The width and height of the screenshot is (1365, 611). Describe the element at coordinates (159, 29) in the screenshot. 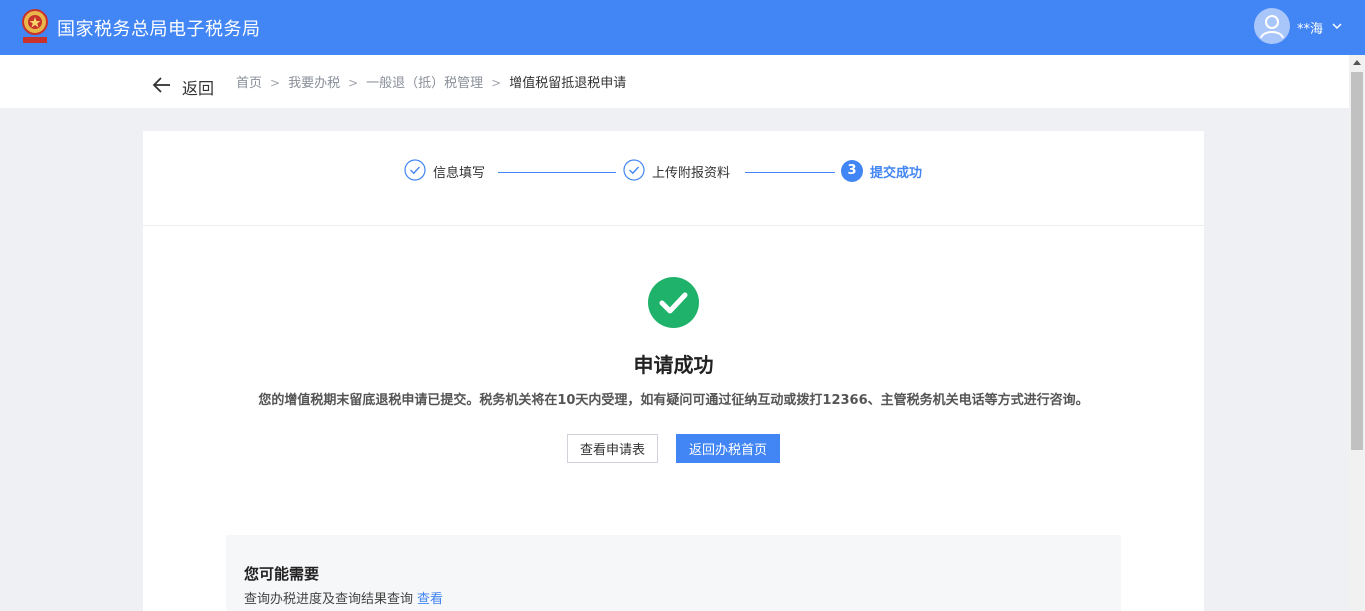

I see `app-title: 国家税务总局电子税务局` at that location.